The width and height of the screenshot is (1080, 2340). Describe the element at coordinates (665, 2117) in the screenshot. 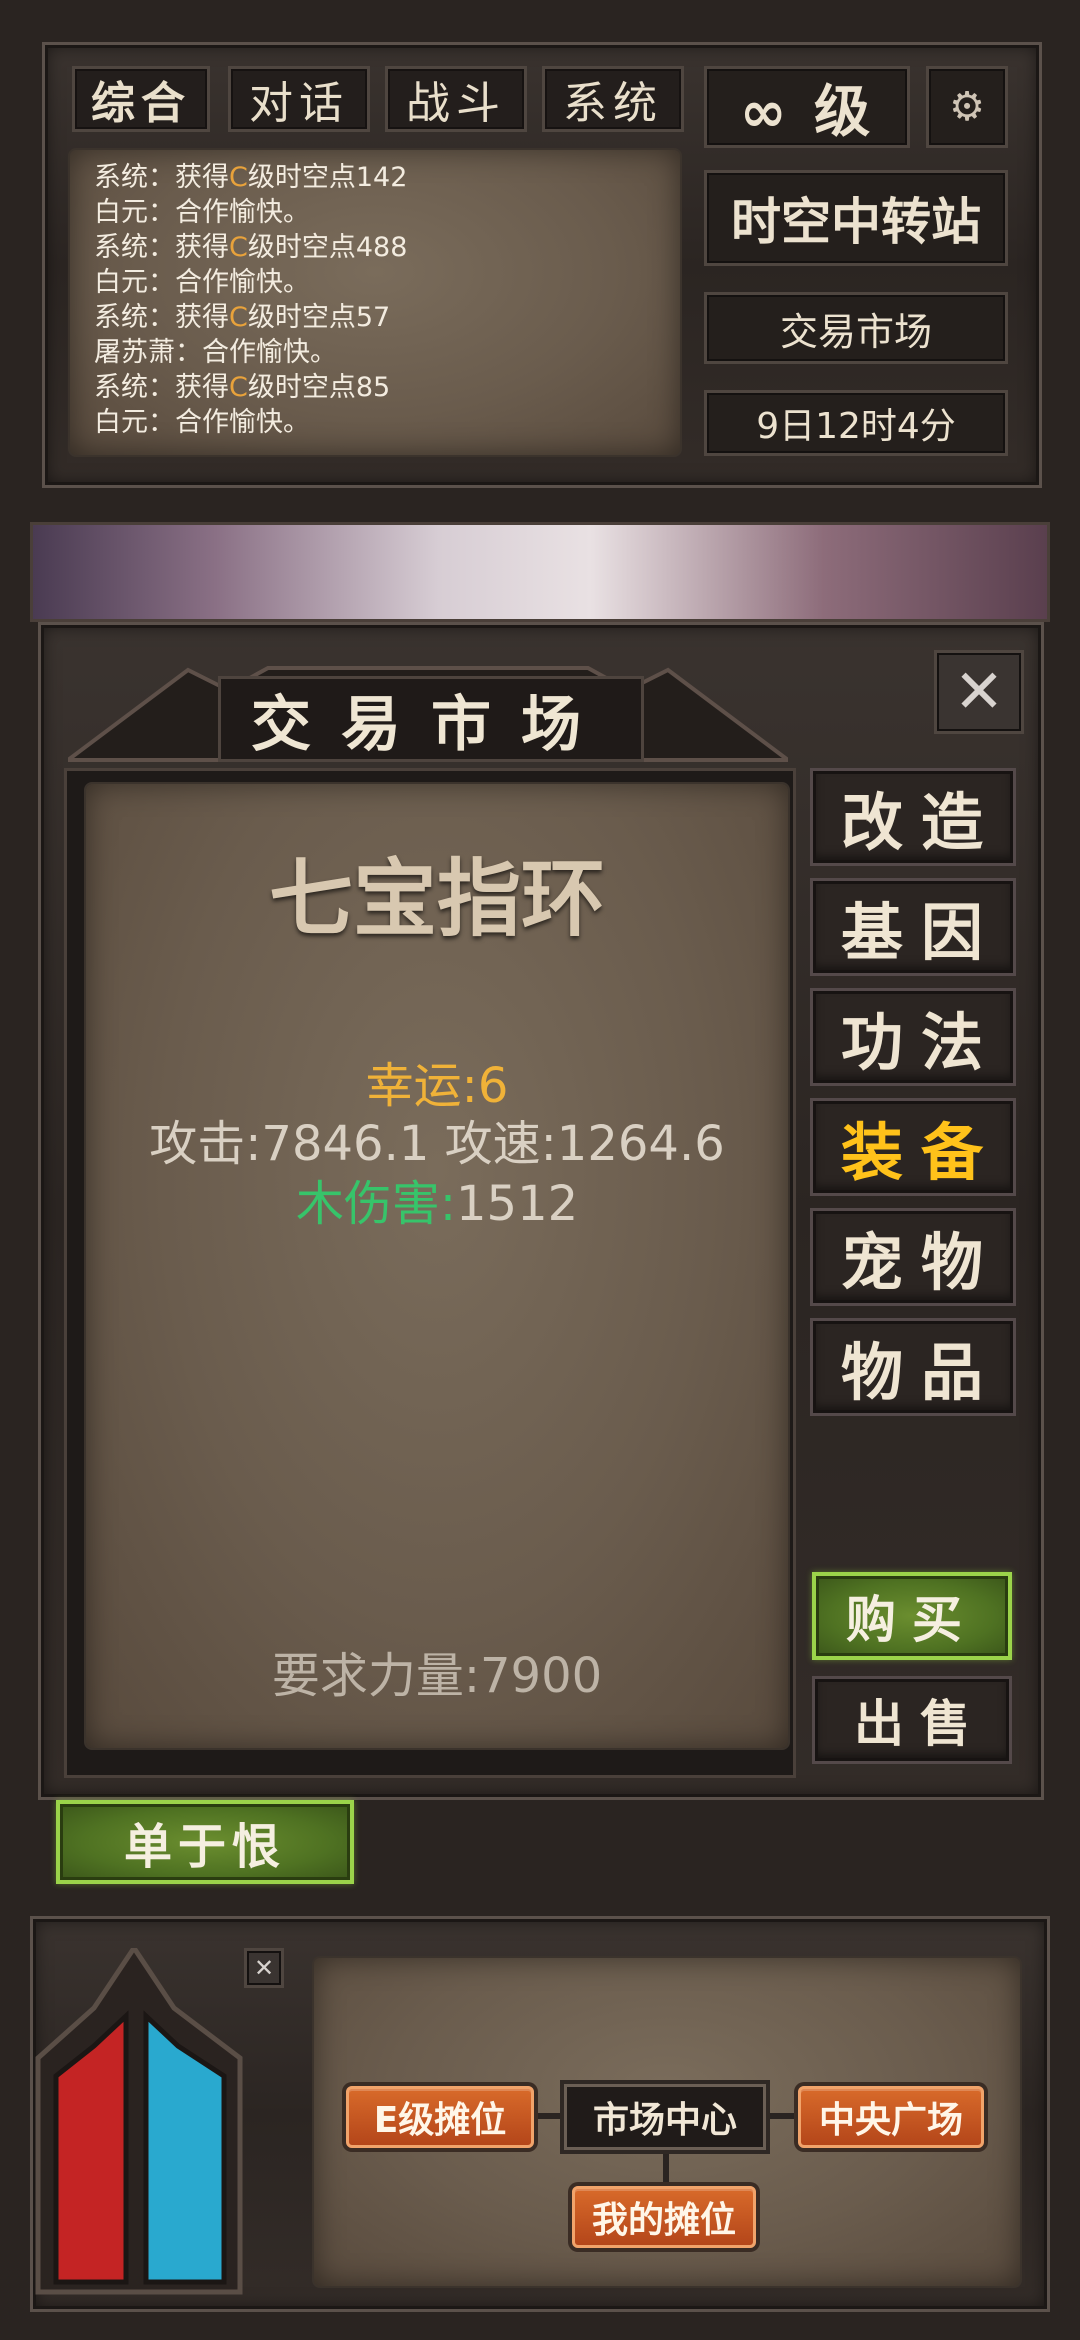

I see `market-center-button: 市场中心` at that location.